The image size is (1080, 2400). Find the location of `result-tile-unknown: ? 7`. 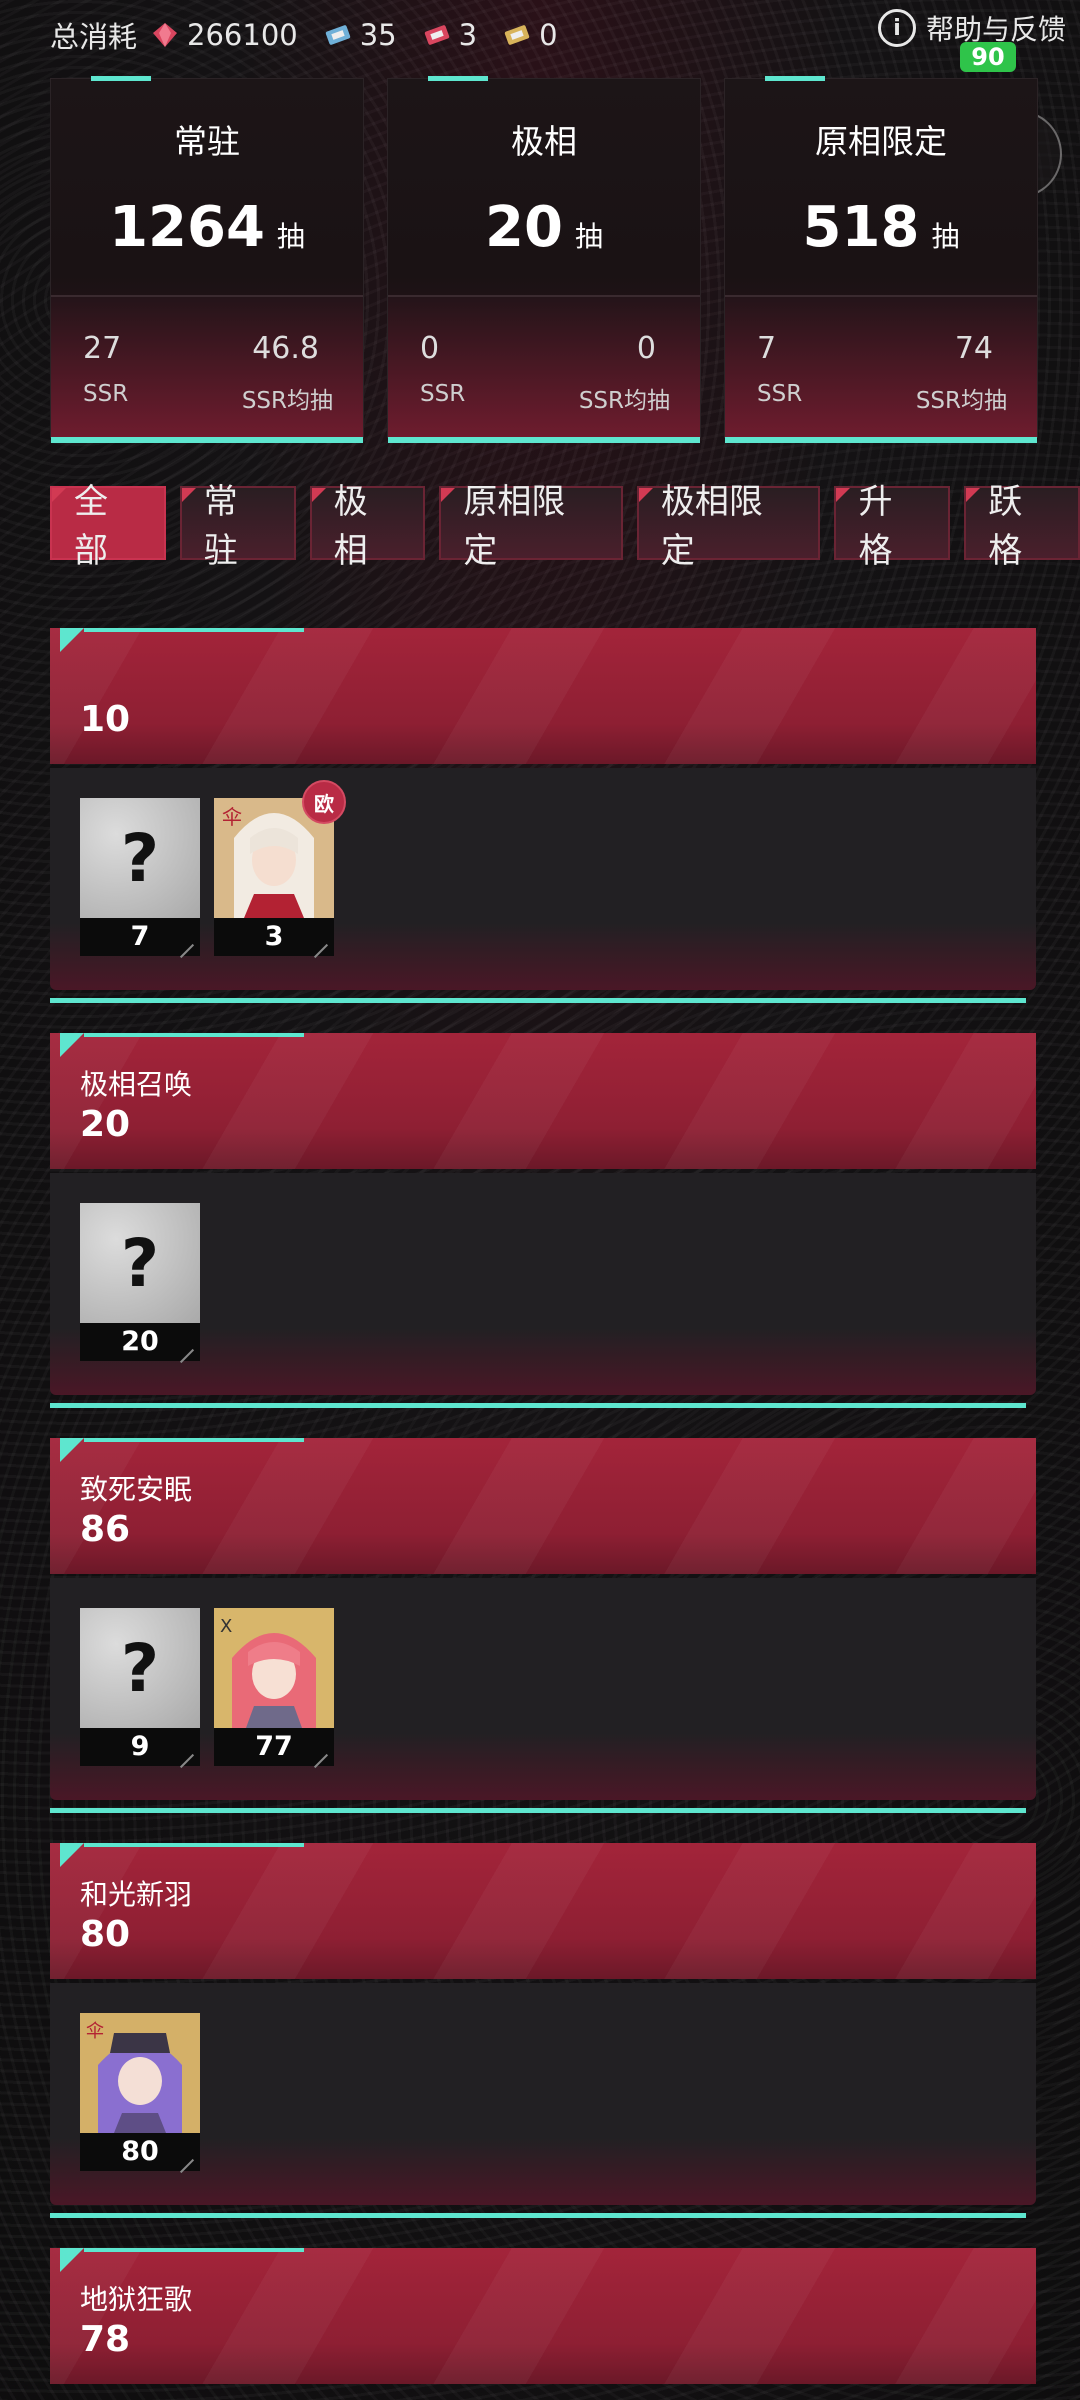

result-tile-unknown: ? 7 is located at coordinates (140, 877).